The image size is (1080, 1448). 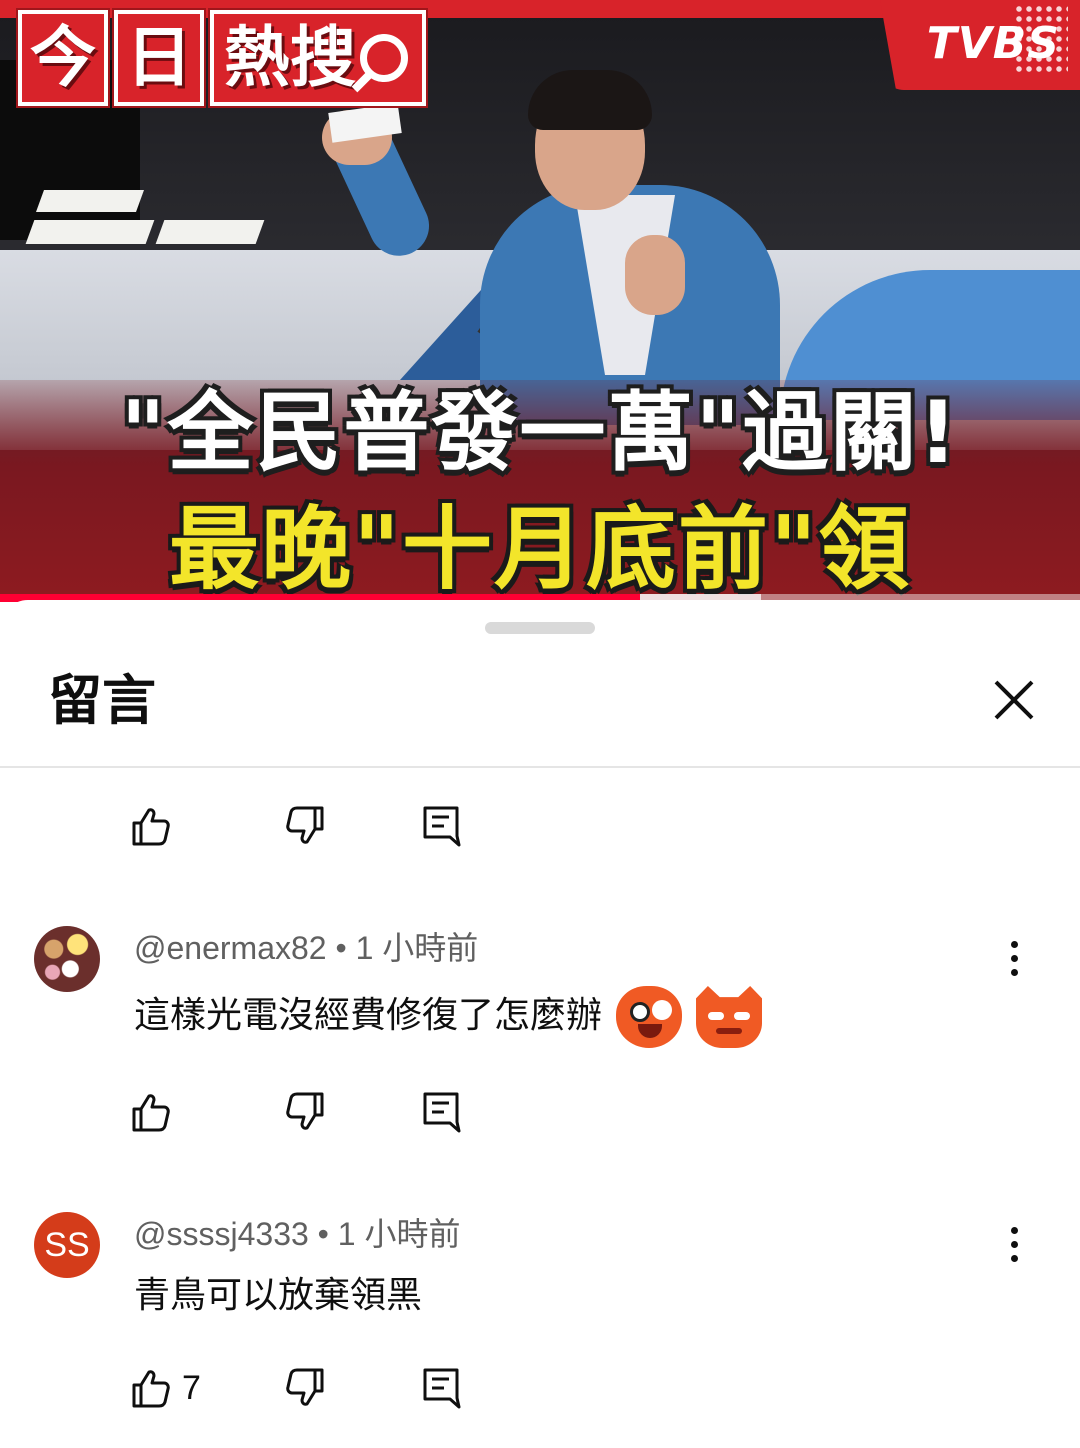 What do you see at coordinates (649, 1017) in the screenshot?
I see `surprised-face-emoji` at bounding box center [649, 1017].